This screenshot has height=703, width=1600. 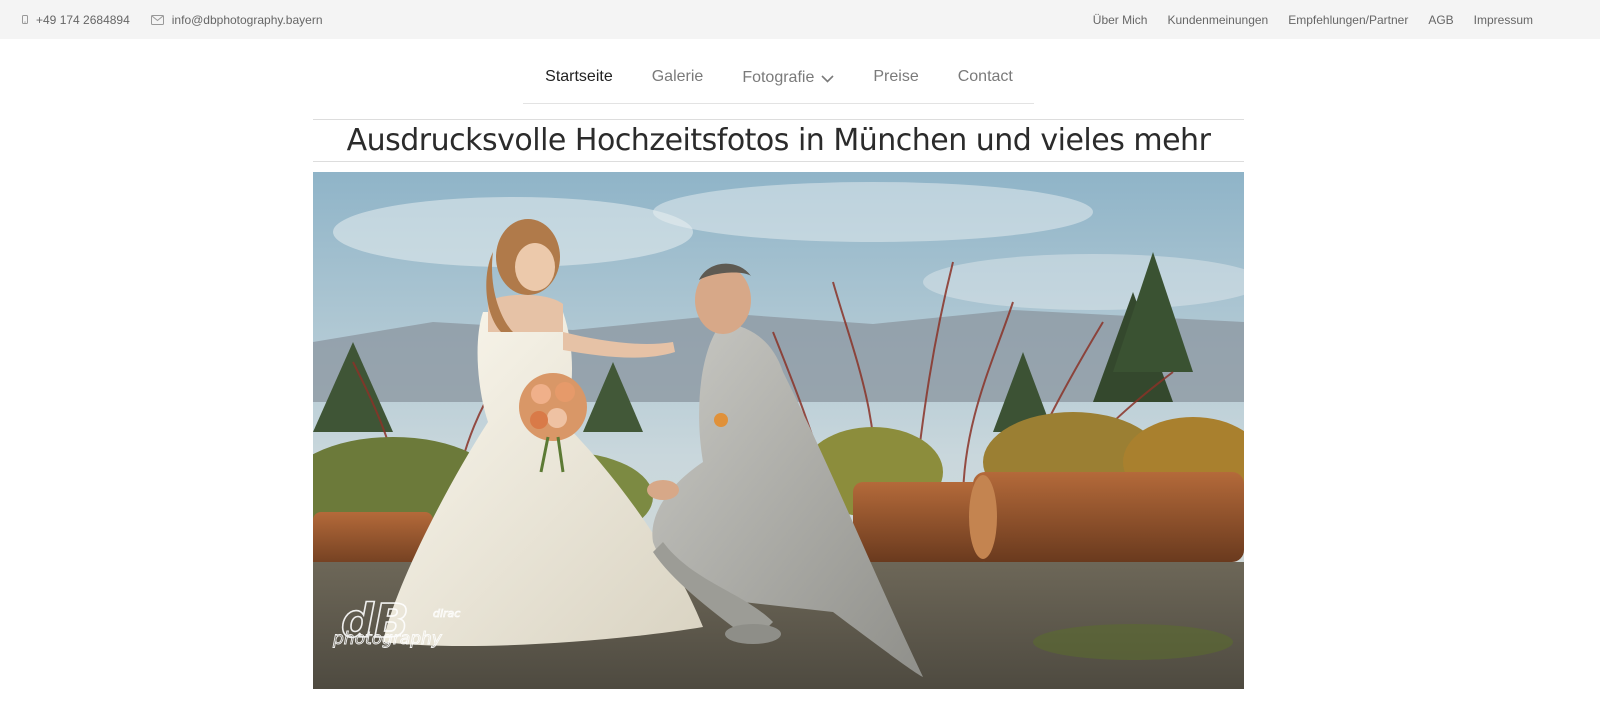 I want to click on email-link: info@dbphotography.bayern, so click(x=236, y=19).